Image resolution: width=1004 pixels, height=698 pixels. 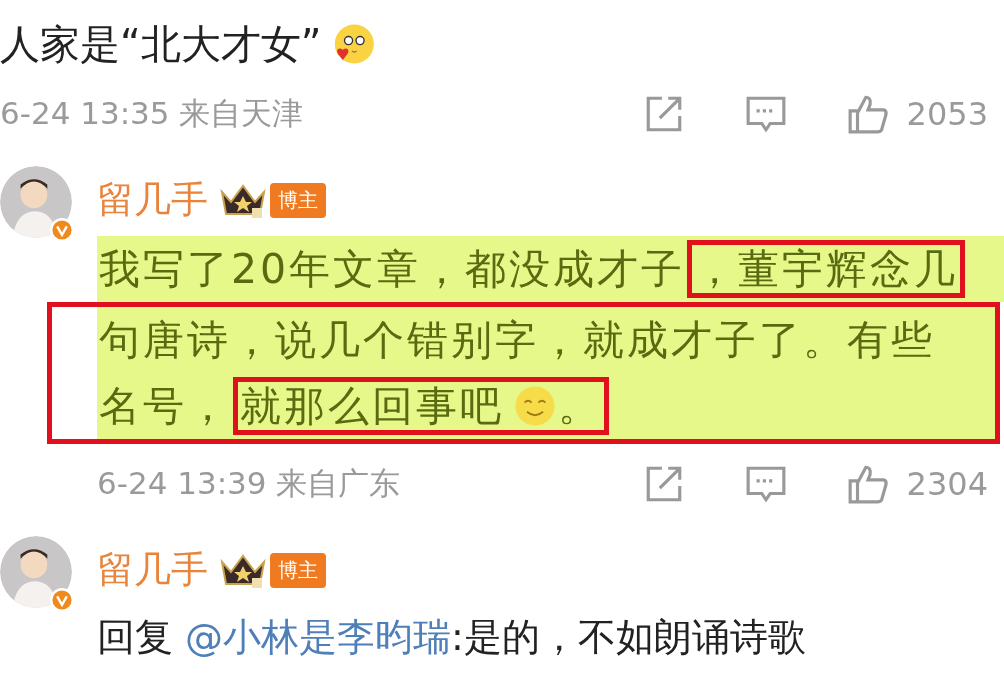 What do you see at coordinates (318, 637) in the screenshot?
I see `mention-link: @小林是李昀瑞` at bounding box center [318, 637].